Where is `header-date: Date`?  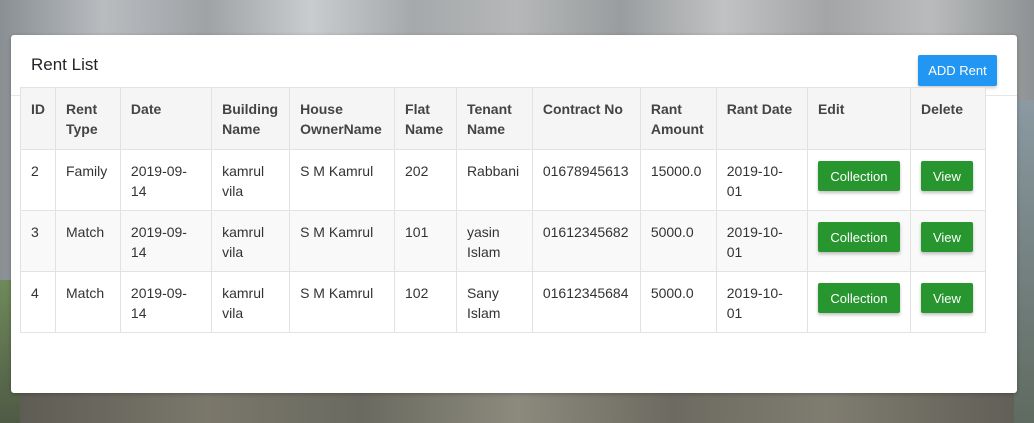 header-date: Date is located at coordinates (166, 118).